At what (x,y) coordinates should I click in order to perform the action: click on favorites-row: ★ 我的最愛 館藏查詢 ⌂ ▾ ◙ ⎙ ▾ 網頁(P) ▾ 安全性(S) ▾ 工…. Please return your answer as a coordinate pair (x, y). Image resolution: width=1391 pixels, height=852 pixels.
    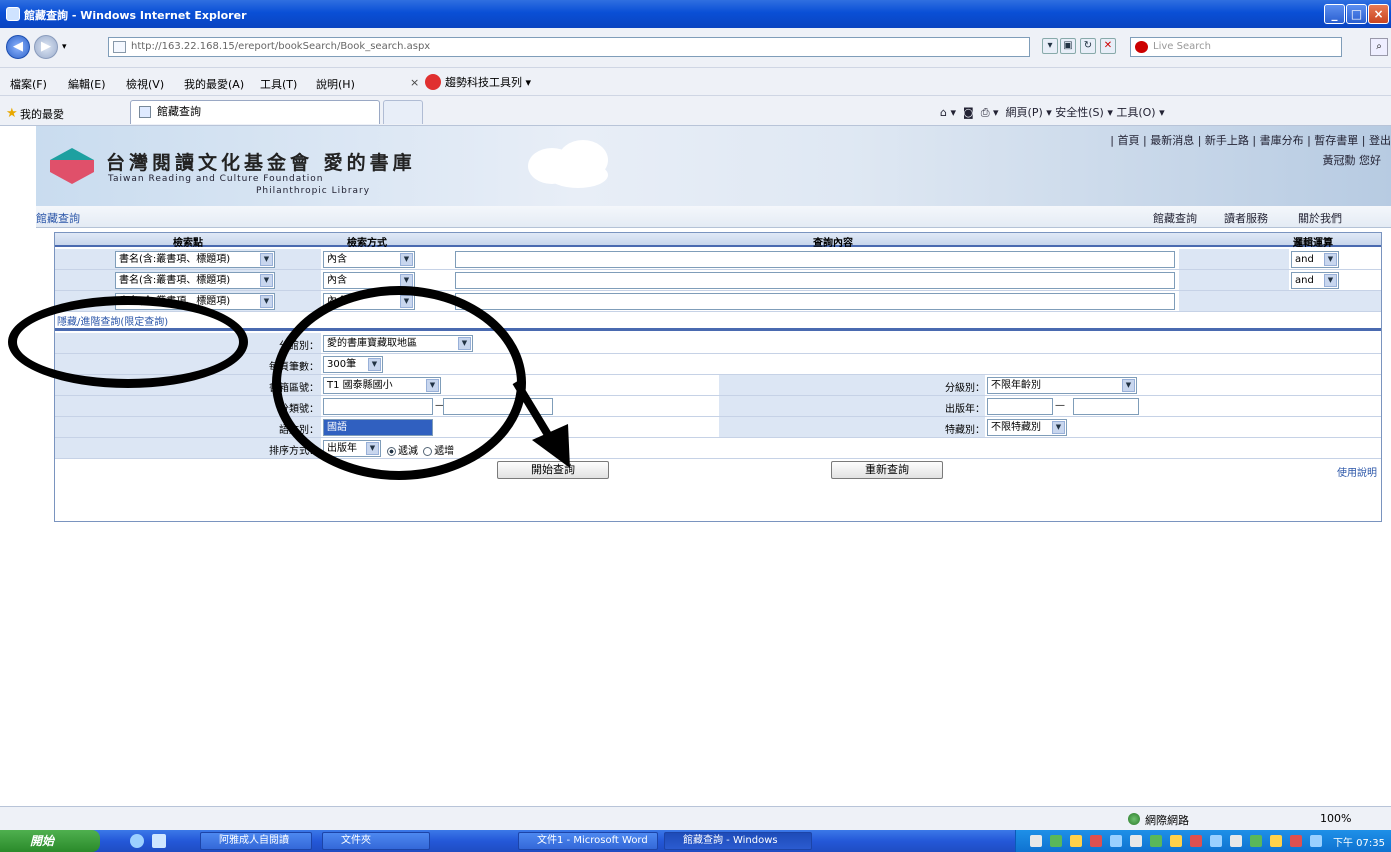
    Looking at the image, I should click on (695, 111).